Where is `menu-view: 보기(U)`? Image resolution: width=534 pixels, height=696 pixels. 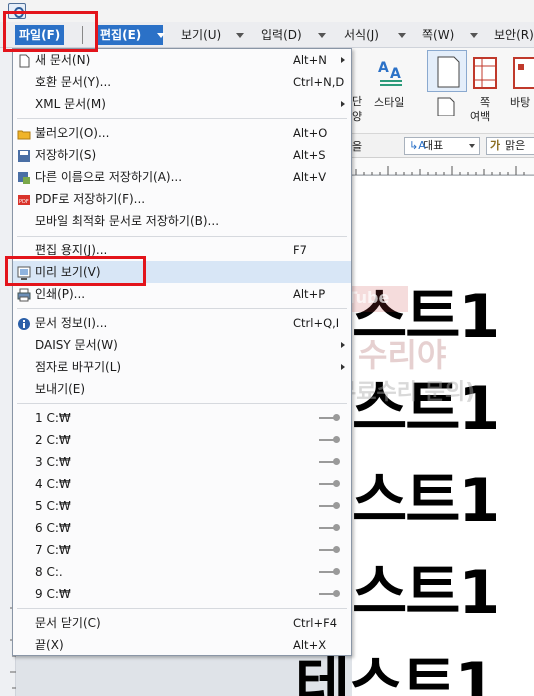 menu-view: 보기(U) is located at coordinates (201, 35).